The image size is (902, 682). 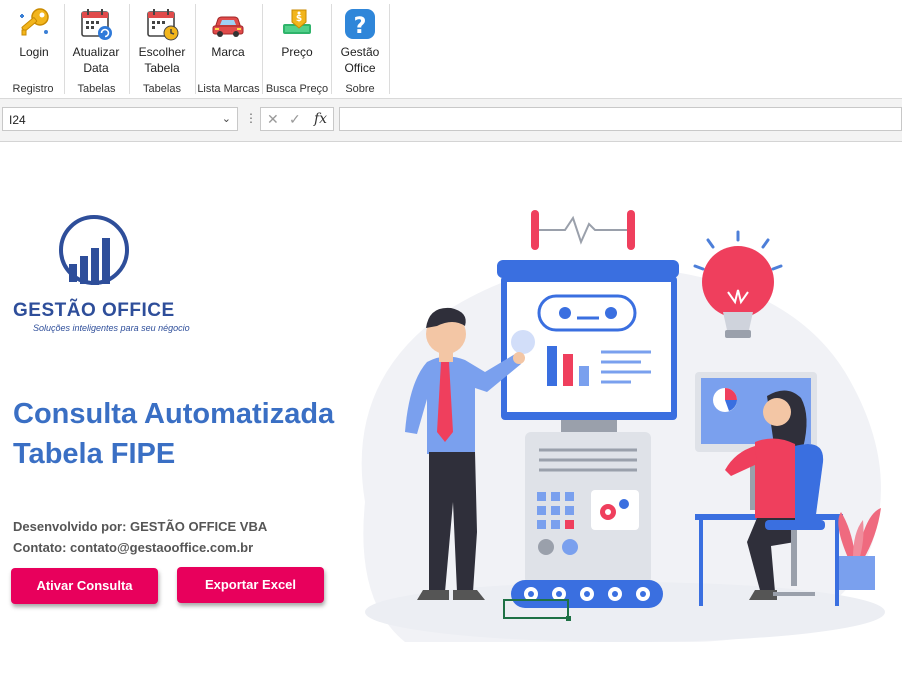 I want to click on group-sobre: ? Gestão Office Sobre, so click(x=360, y=49).